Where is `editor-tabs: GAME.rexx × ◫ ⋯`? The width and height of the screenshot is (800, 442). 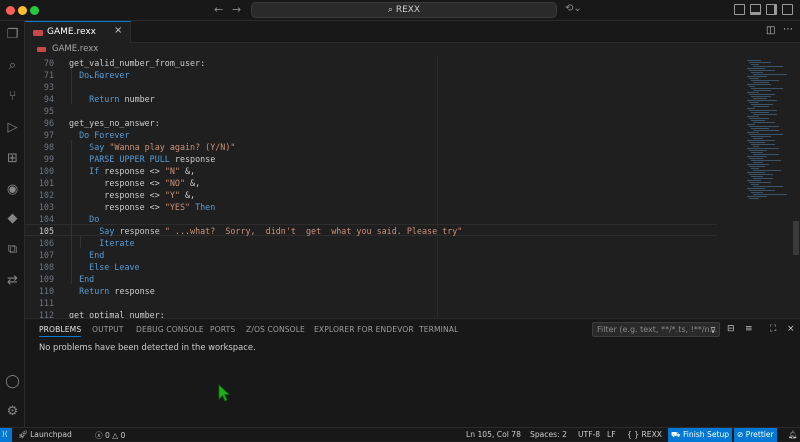 editor-tabs: GAME.rexx × ◫ ⋯ is located at coordinates (412, 32).